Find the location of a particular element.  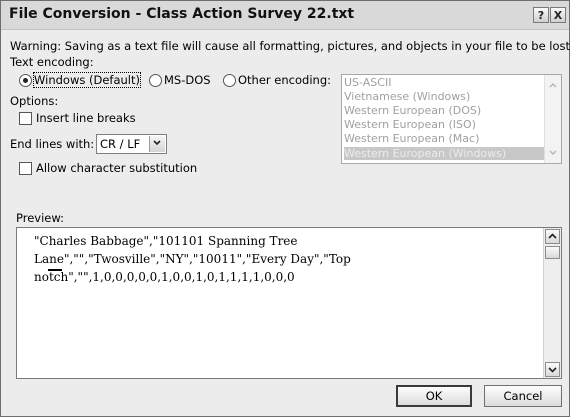

text-encoding-label: Text encoding: is located at coordinates (52, 62).